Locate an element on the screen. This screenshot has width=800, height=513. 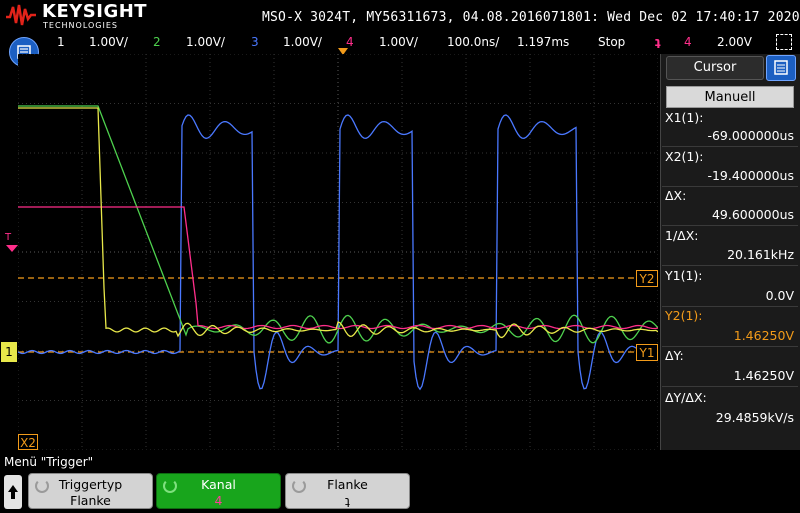
cursor-delta-x-value: 49.600000us is located at coordinates (752, 214).